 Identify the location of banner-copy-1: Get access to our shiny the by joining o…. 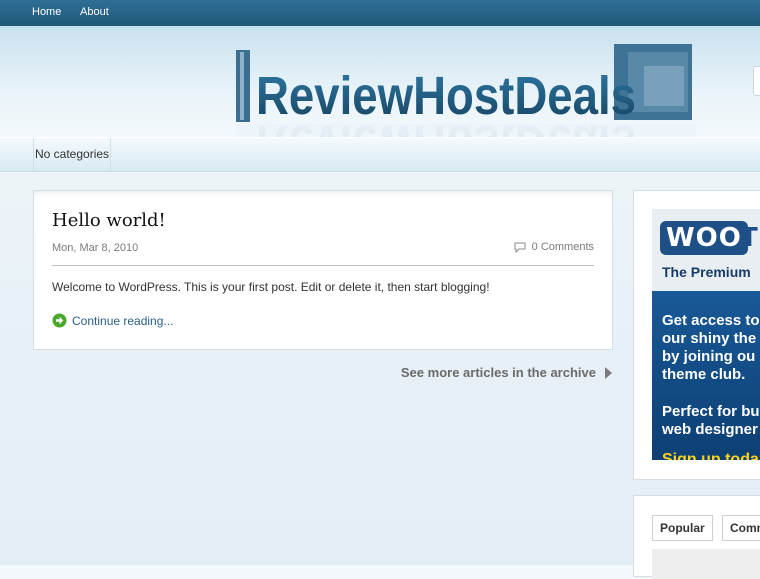
(711, 347).